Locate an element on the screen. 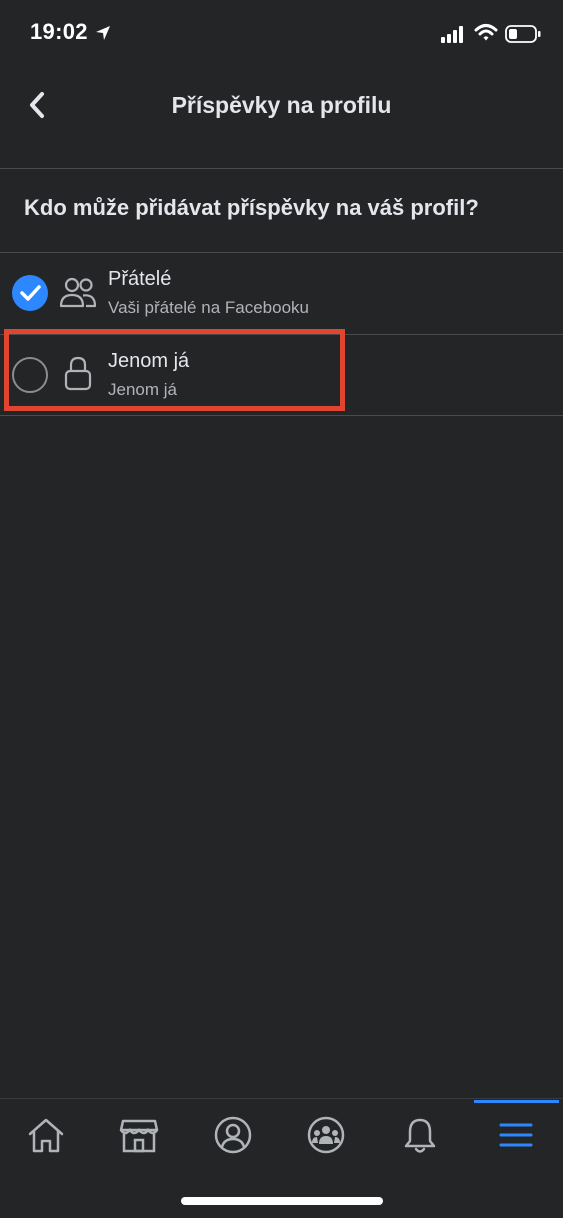 This screenshot has height=1218, width=563. option-title: Přátelé is located at coordinates (140, 279).